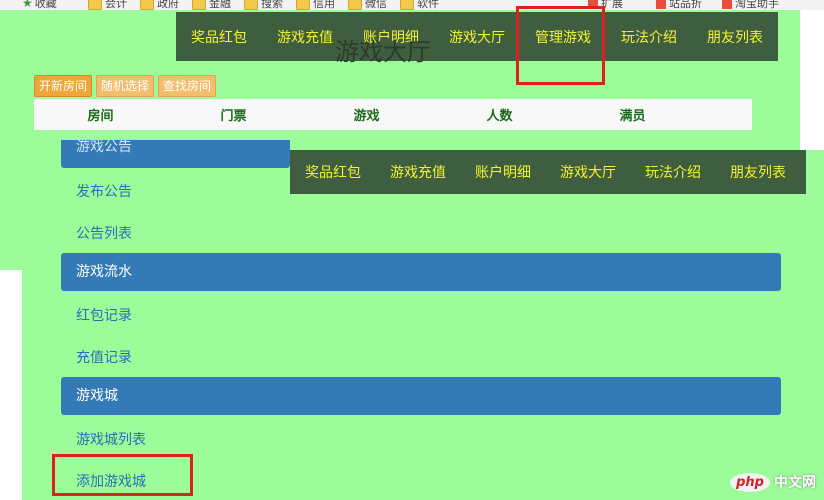 The width and height of the screenshot is (824, 500). I want to click on star-icon: ★, so click(27, 5).